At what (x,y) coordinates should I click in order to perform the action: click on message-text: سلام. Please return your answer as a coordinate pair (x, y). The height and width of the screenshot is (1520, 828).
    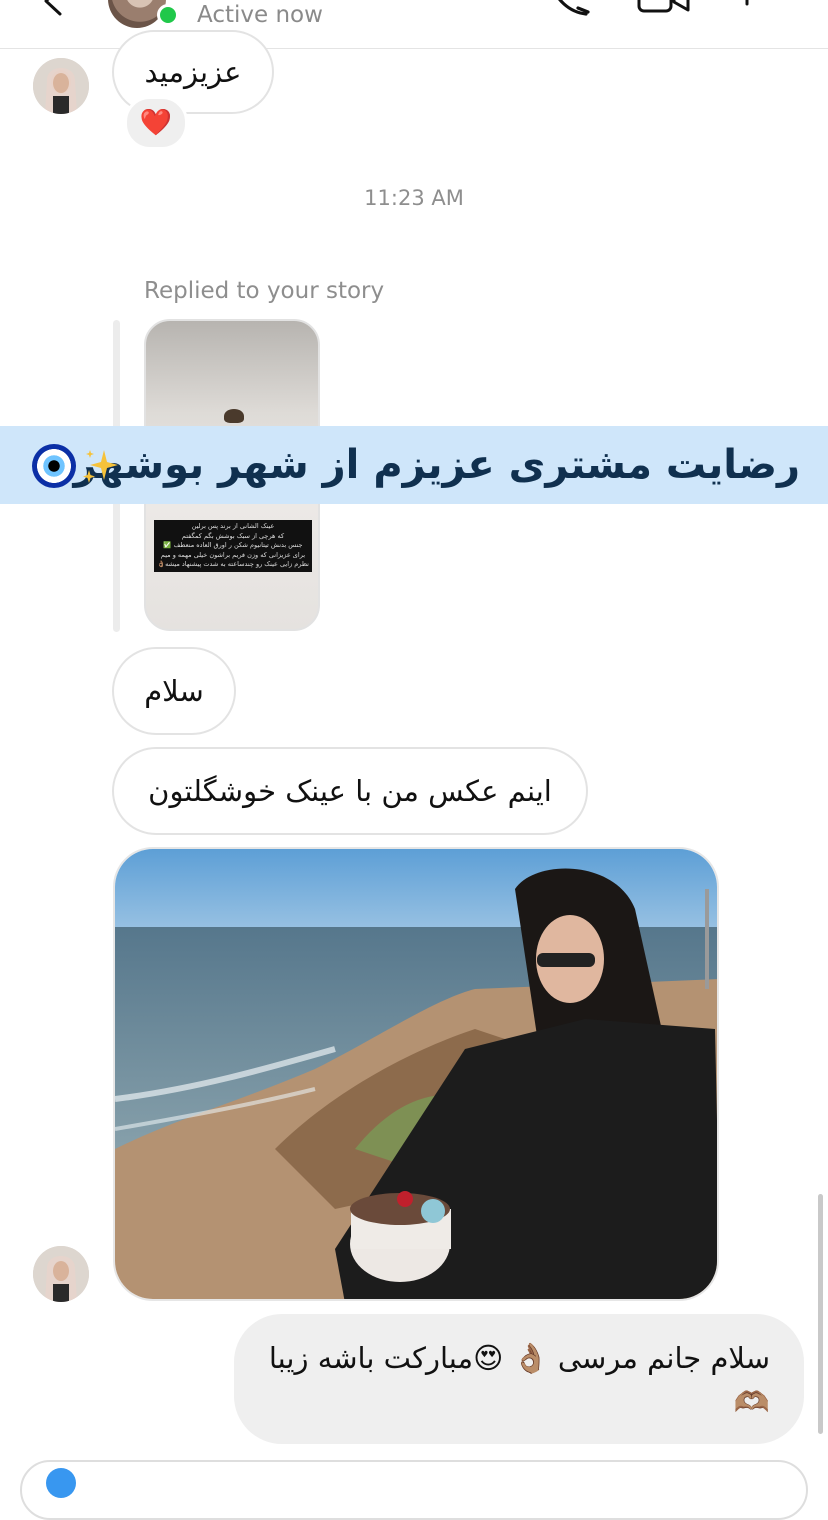
    Looking at the image, I should click on (174, 691).